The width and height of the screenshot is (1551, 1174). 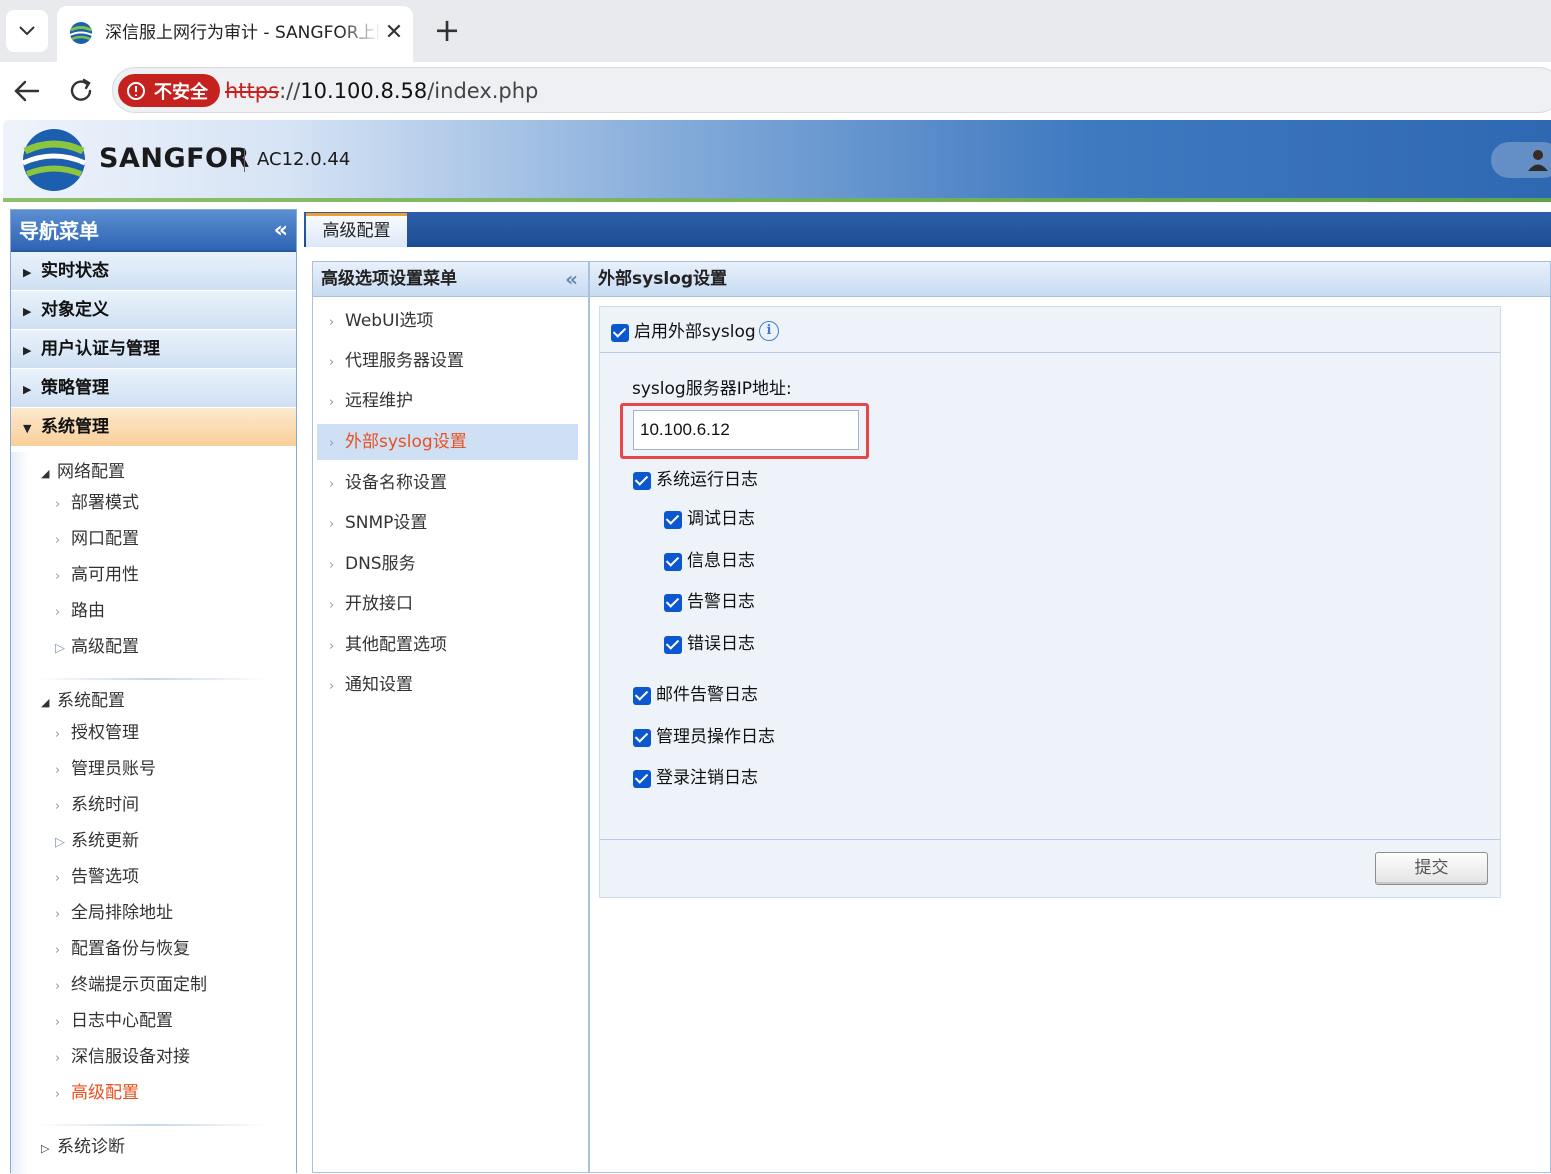 I want to click on back-arrow-icon, so click(x=27, y=91).